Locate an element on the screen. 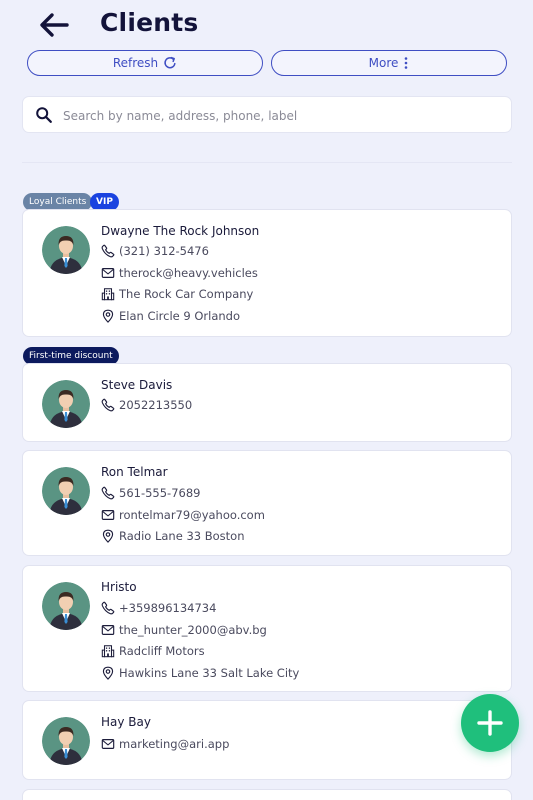 This screenshot has height=800, width=533. client-company: The Rock Car Company is located at coordinates (177, 294).